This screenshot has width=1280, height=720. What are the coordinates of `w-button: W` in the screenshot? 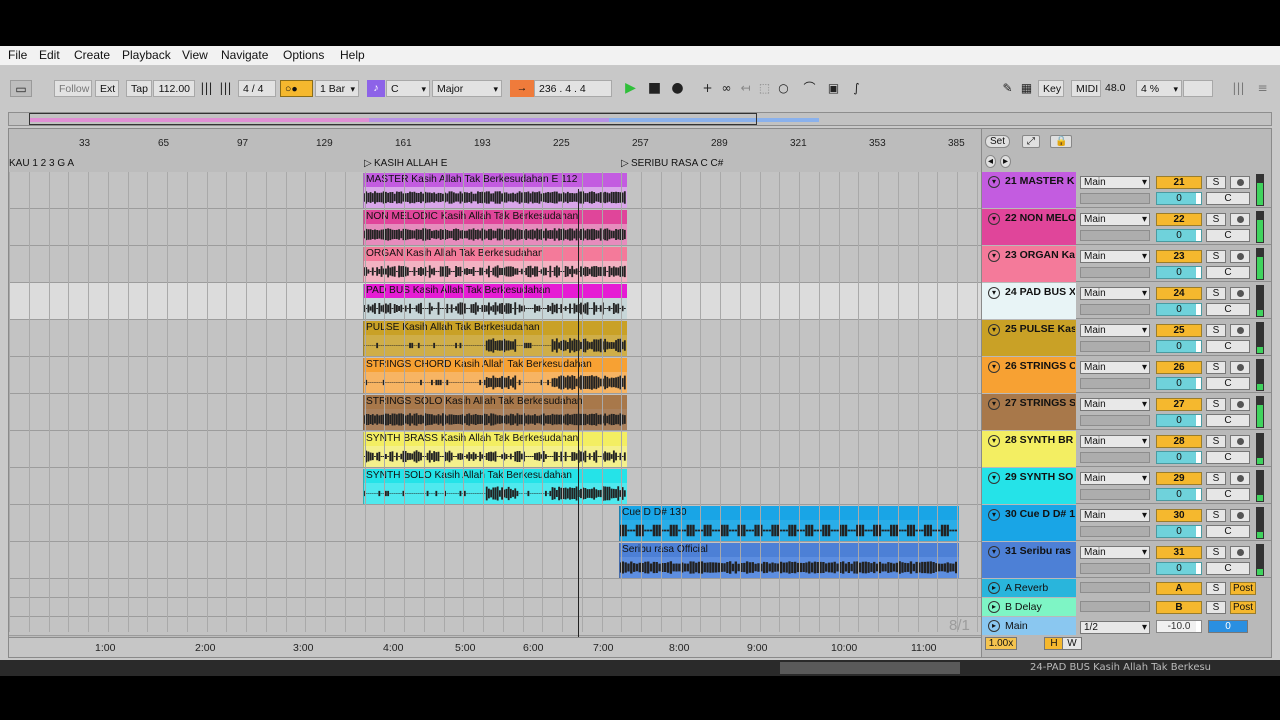 It's located at (1072, 643).